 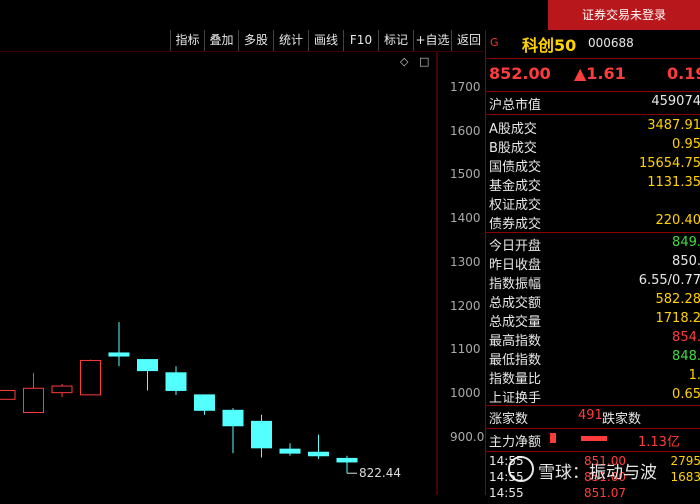 I want to click on stat-row: 昨日收盘 850., so click(x=593, y=262).